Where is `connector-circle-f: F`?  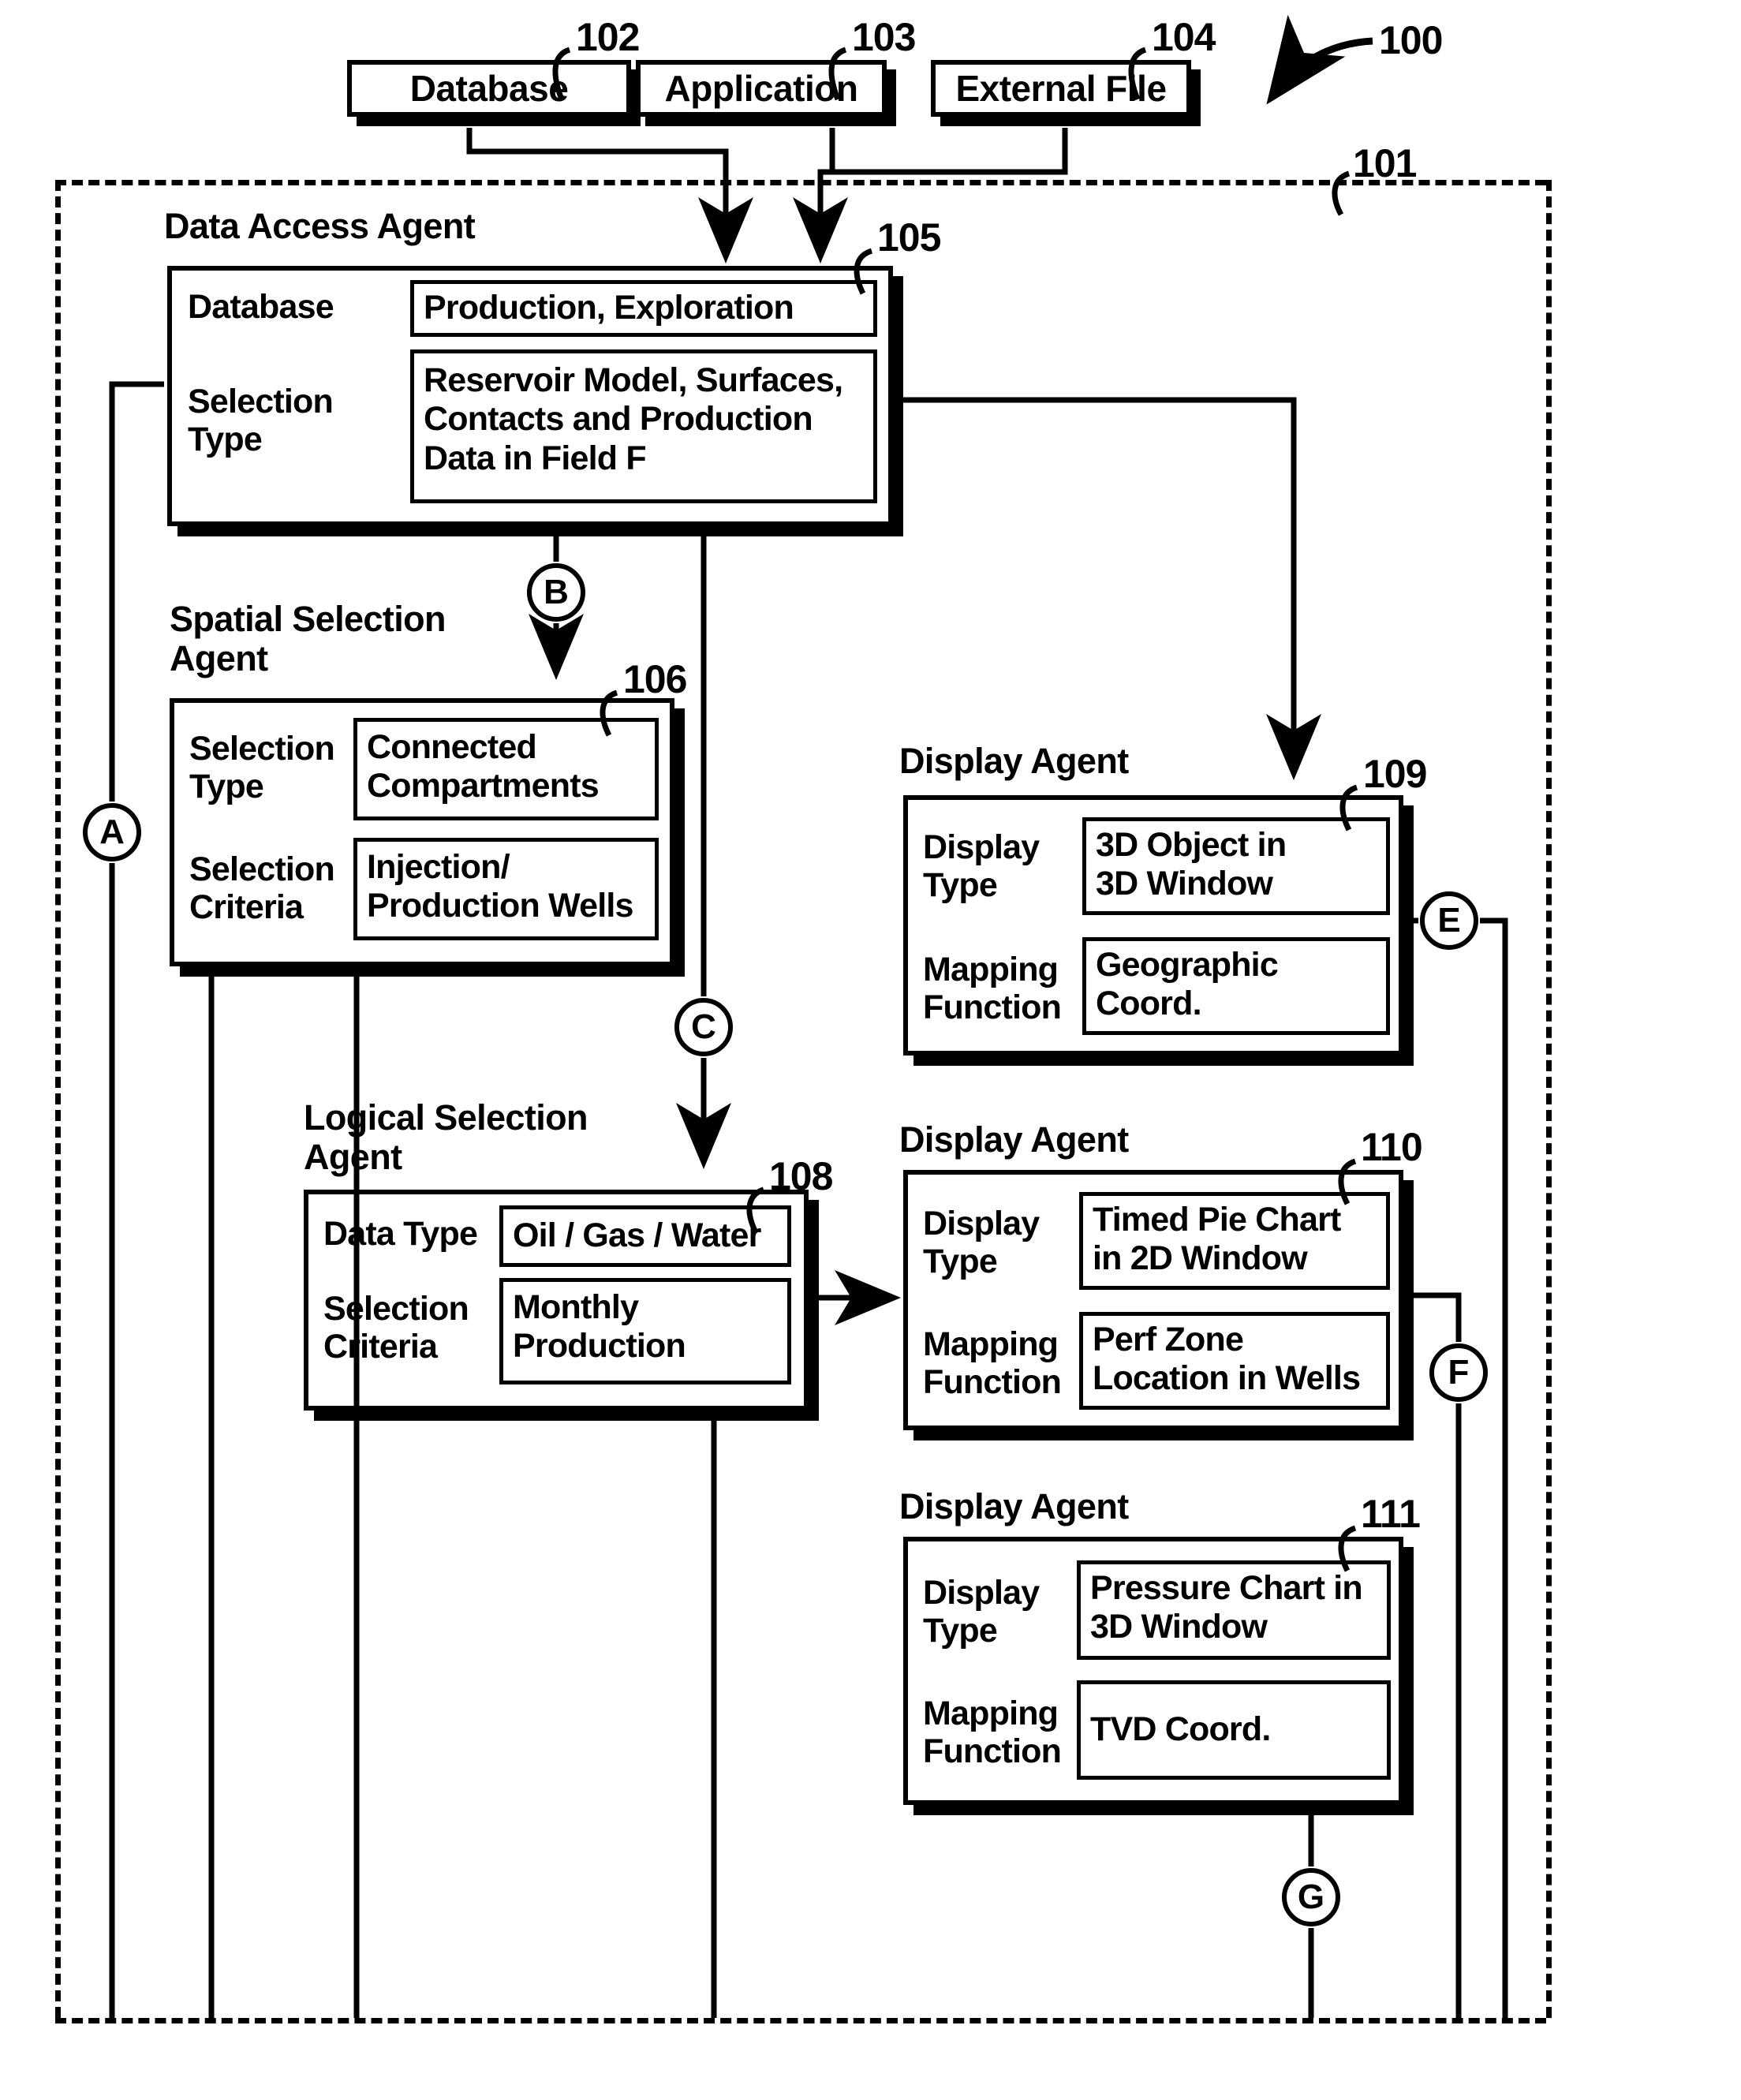
connector-circle-f: F is located at coordinates (1458, 1372).